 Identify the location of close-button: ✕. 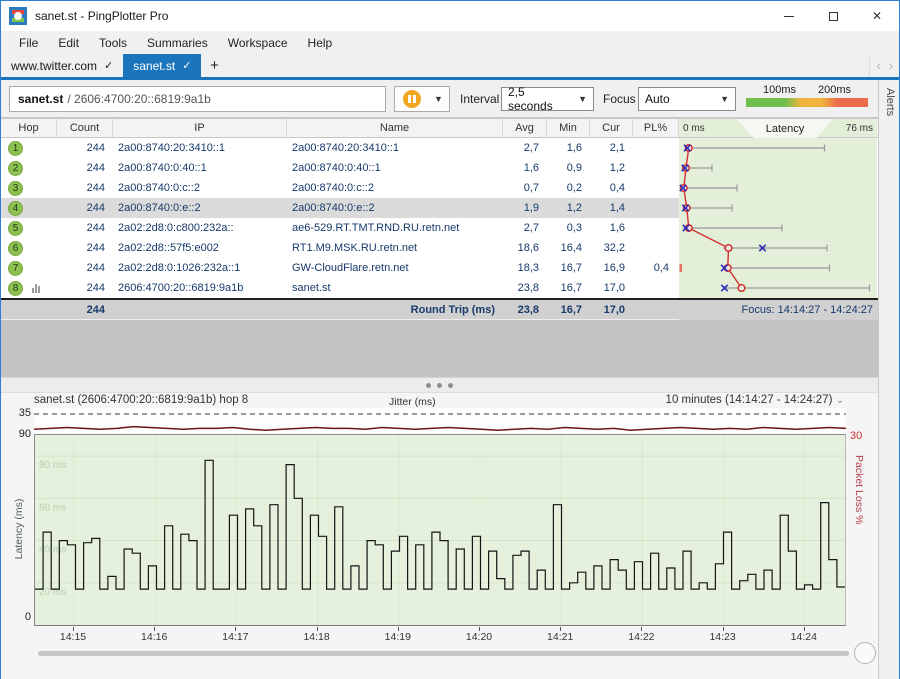
(877, 16).